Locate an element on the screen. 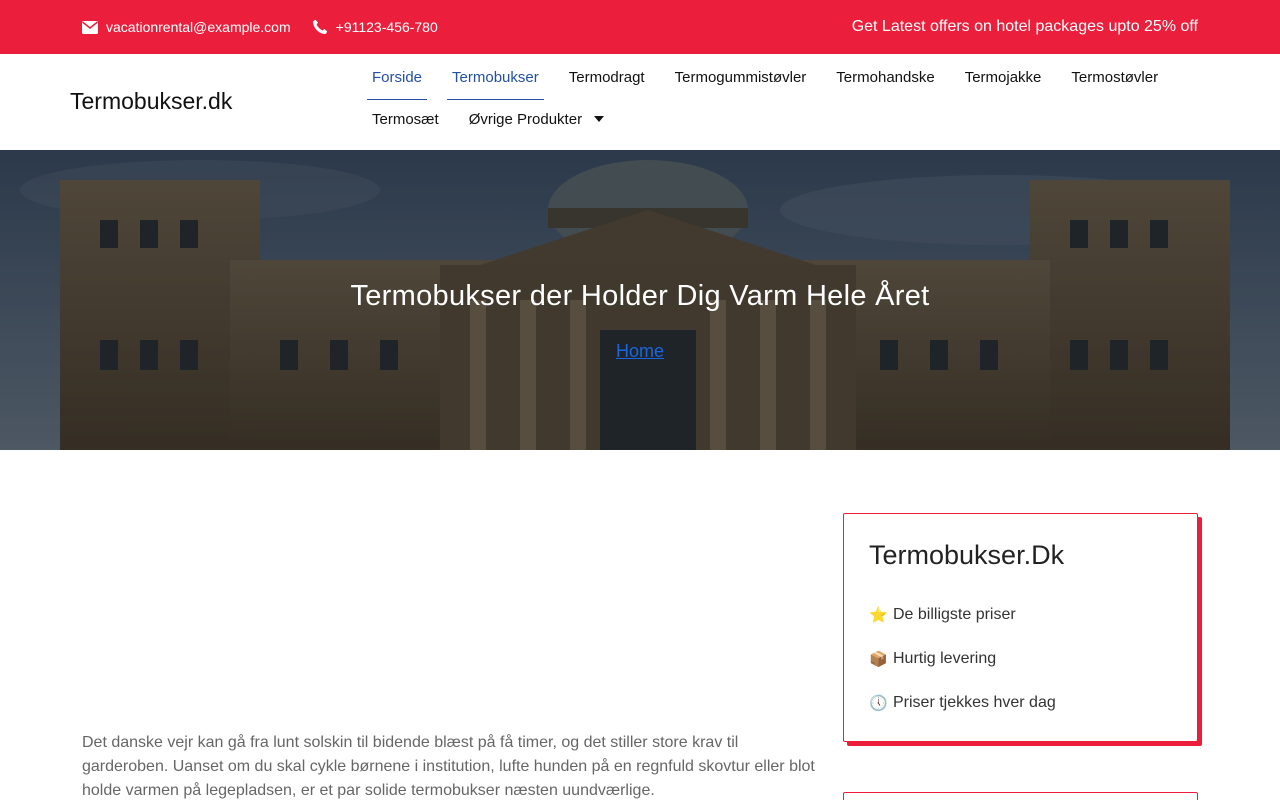  nav-item-ovrige-produkter: Øvrige Produkter is located at coordinates (536, 119).